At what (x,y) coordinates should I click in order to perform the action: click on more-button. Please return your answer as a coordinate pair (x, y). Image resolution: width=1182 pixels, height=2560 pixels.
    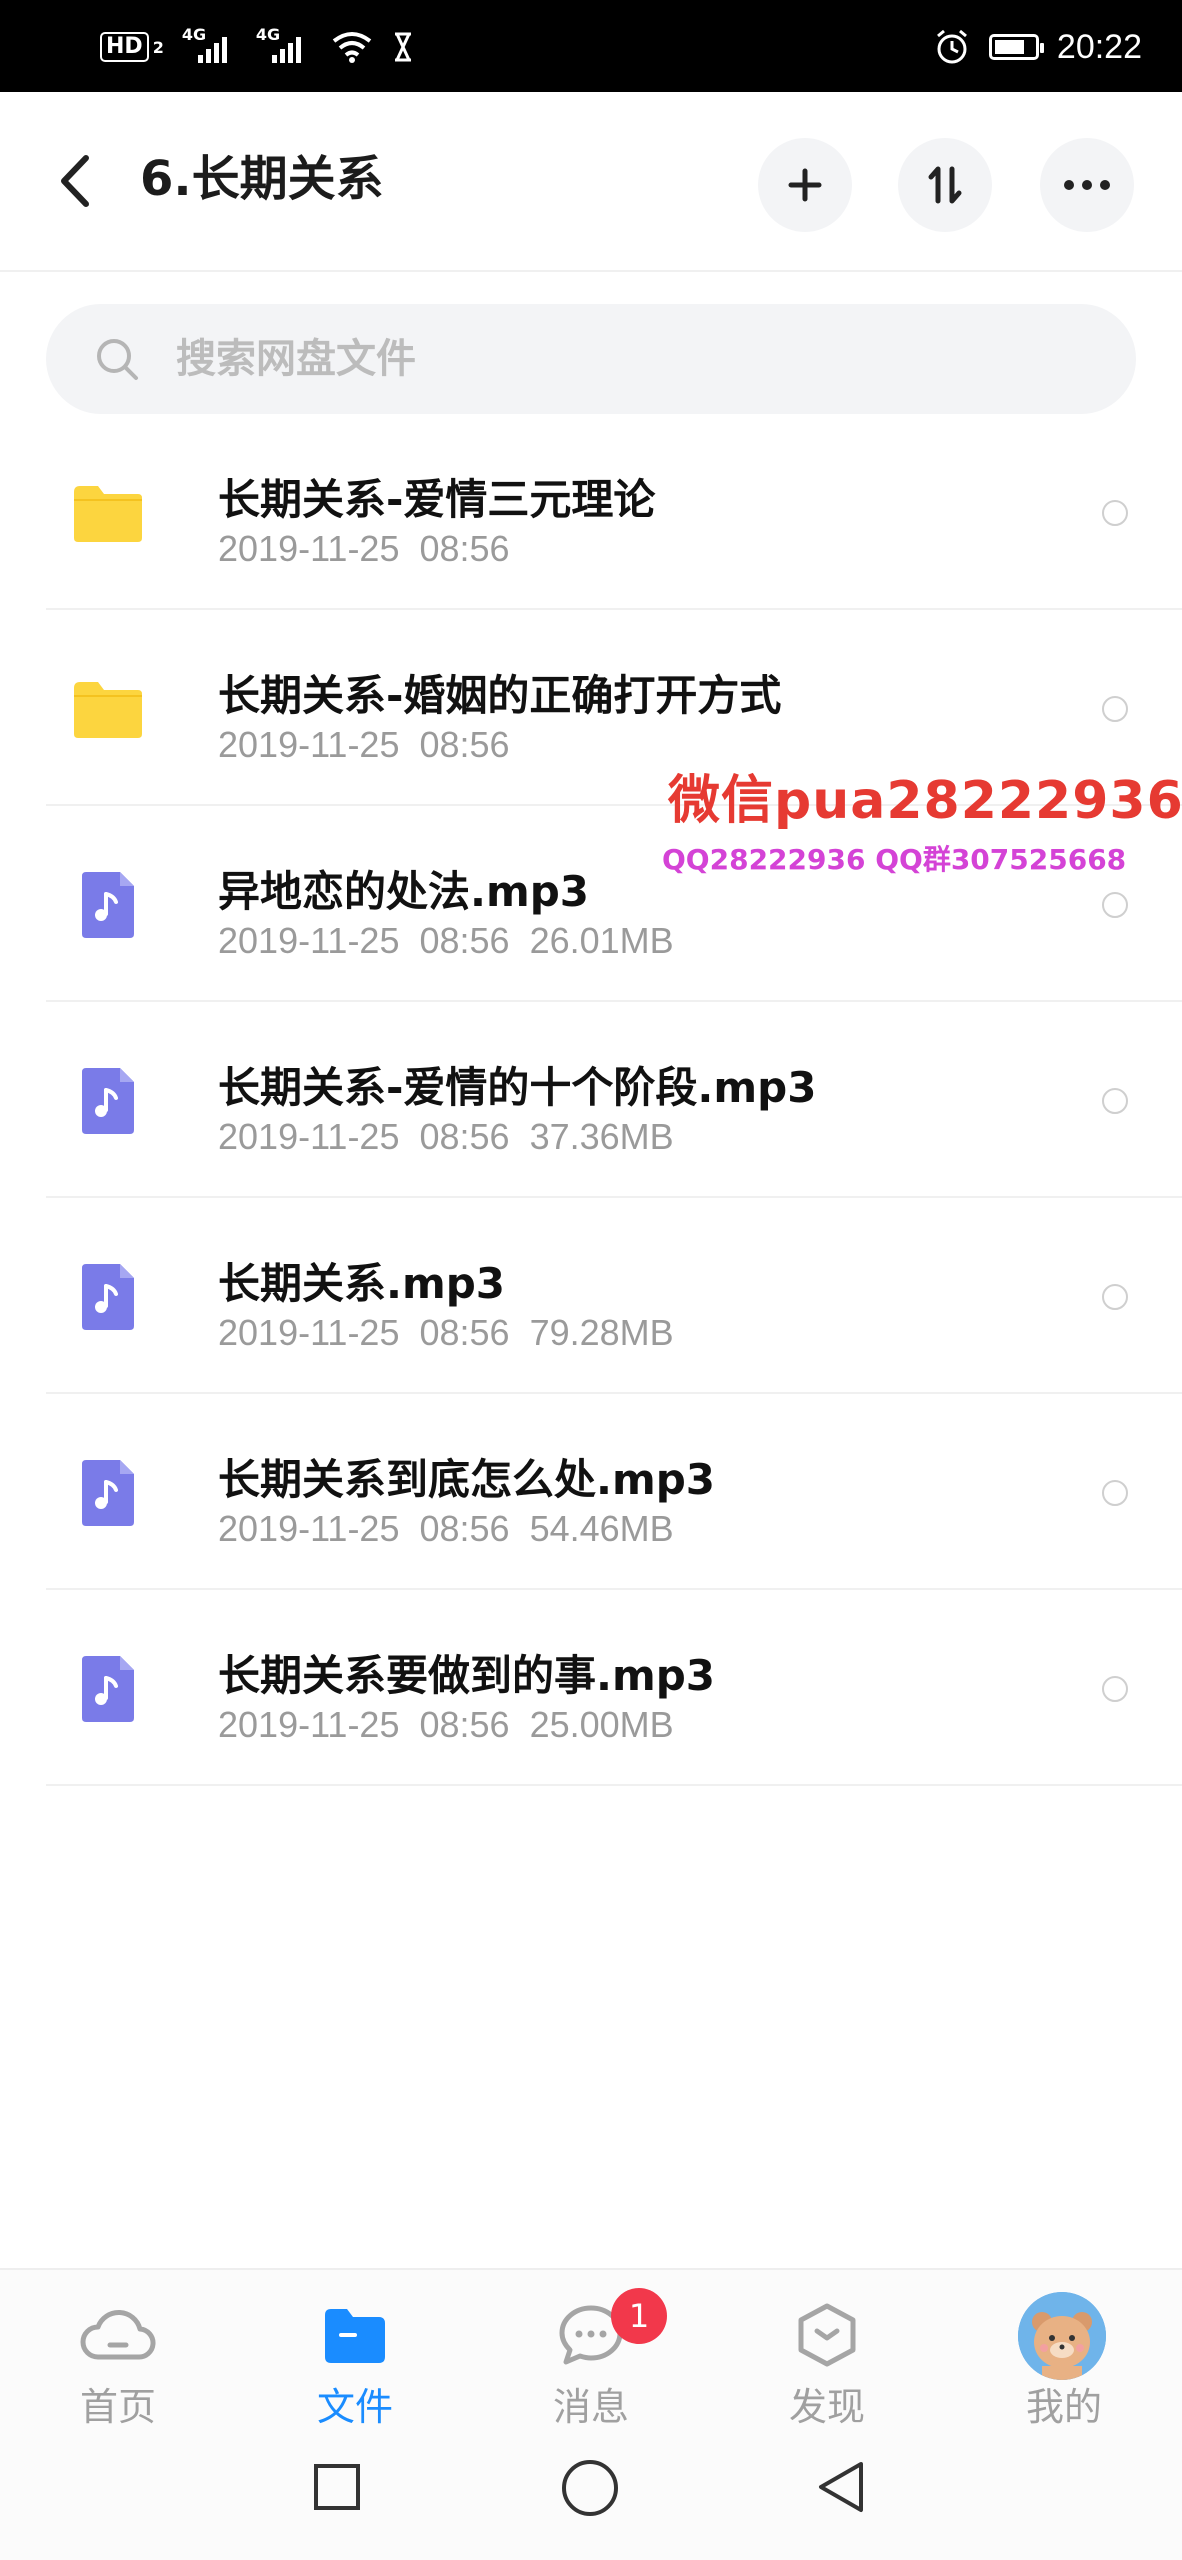
    Looking at the image, I should click on (1087, 185).